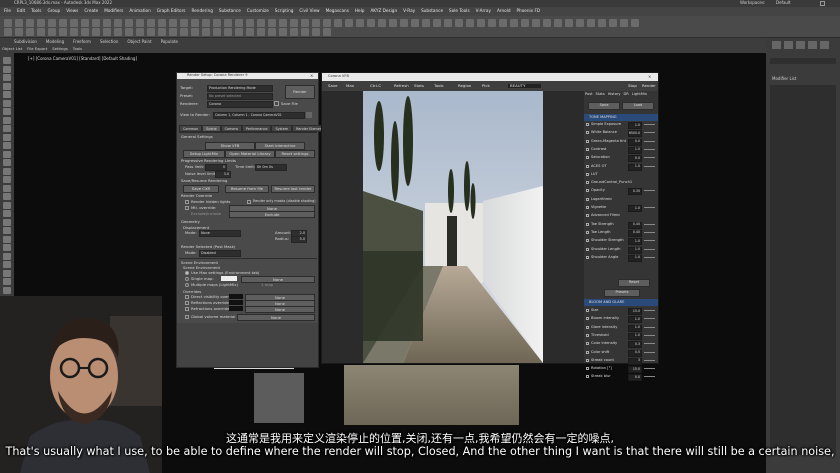  Describe the element at coordinates (187, 303) in the screenshot. I see `reflections-override-checkbox` at that location.